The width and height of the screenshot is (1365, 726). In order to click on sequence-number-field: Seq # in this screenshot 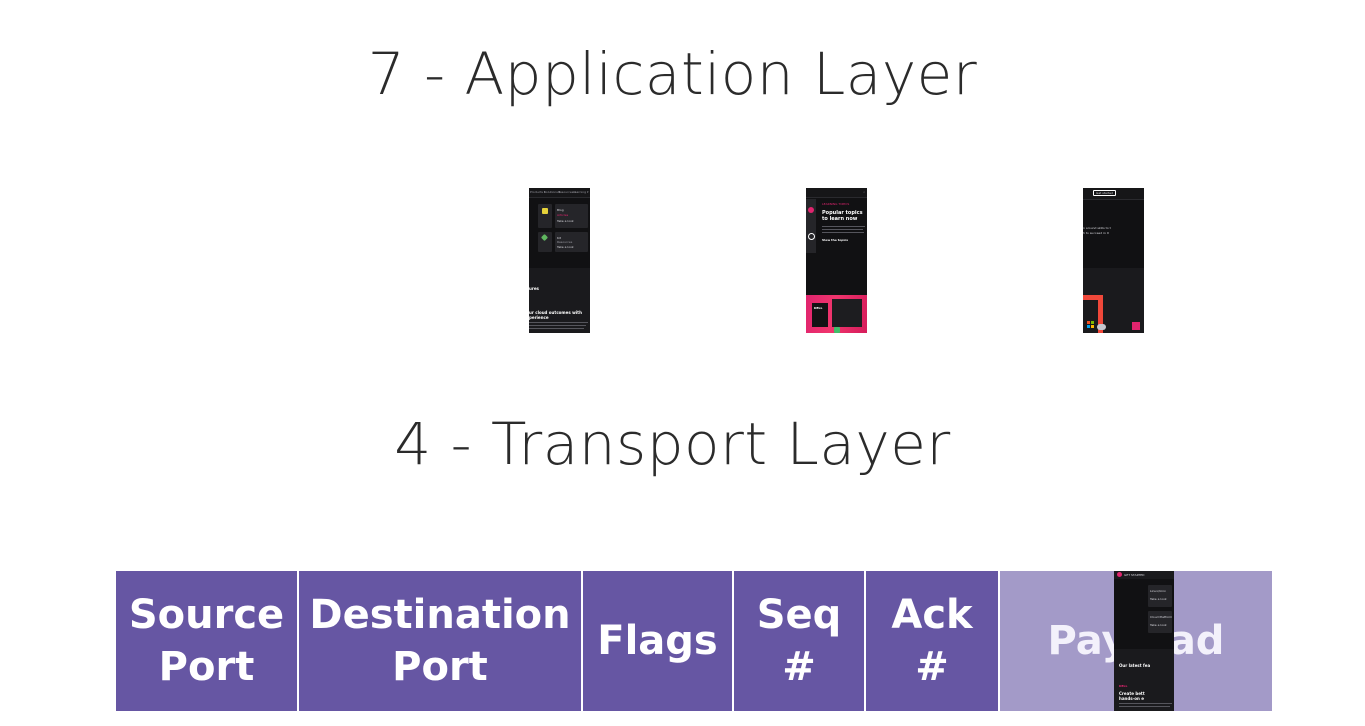, I will do `click(800, 641)`.